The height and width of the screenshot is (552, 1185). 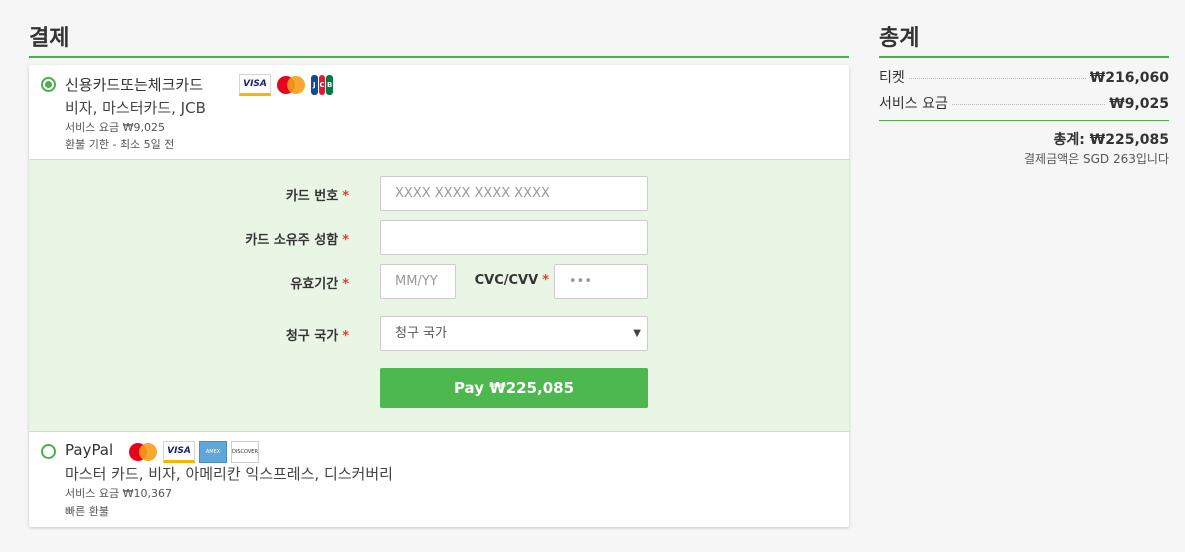 I want to click on paypal-title: PayPal, so click(x=89, y=450).